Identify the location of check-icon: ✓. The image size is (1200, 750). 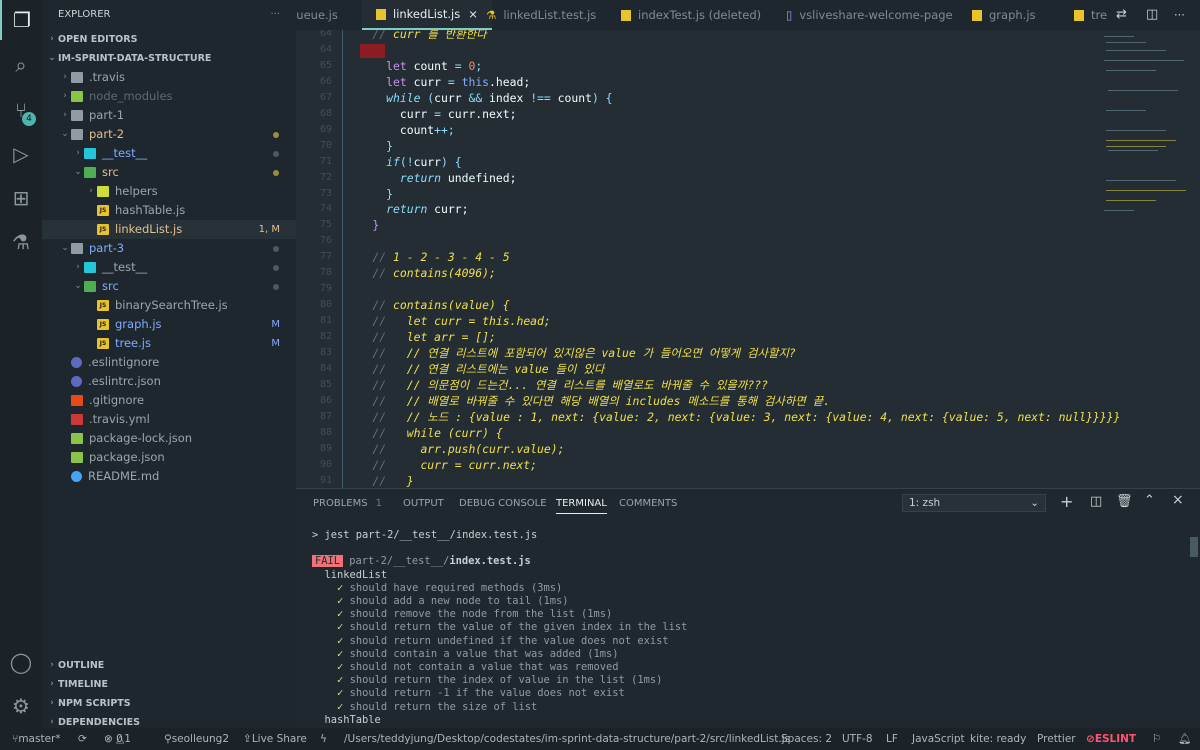
(340, 693).